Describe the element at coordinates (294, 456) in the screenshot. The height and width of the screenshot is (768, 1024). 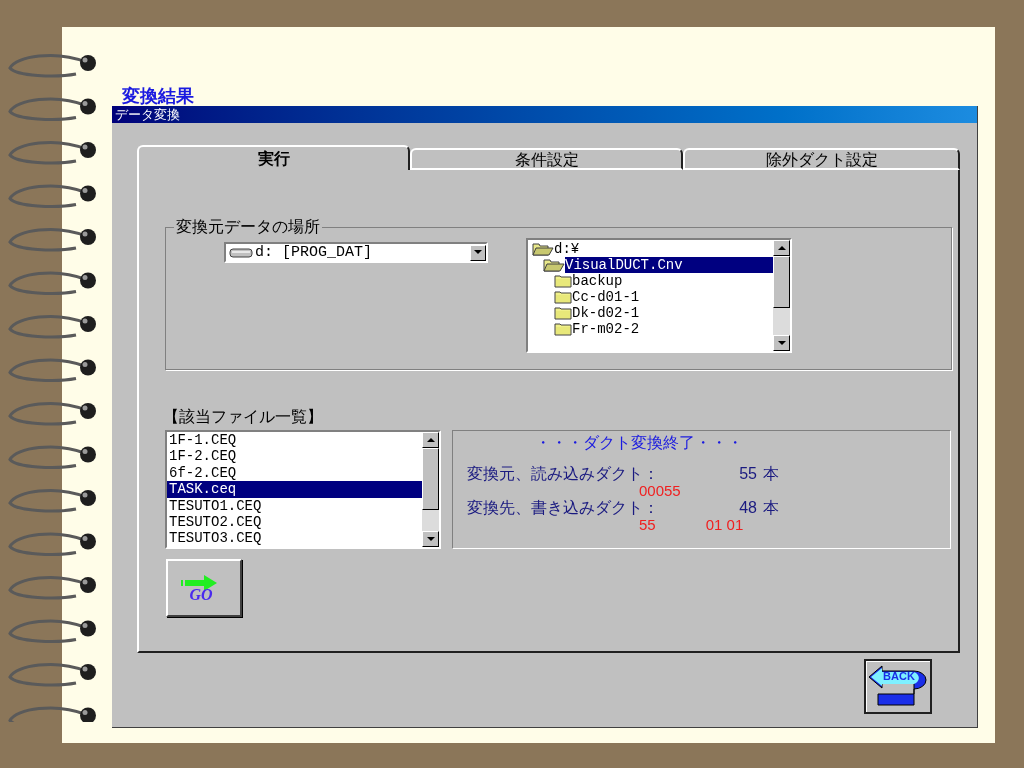
I see `file-list-item: 1F-2.CEQ` at that location.